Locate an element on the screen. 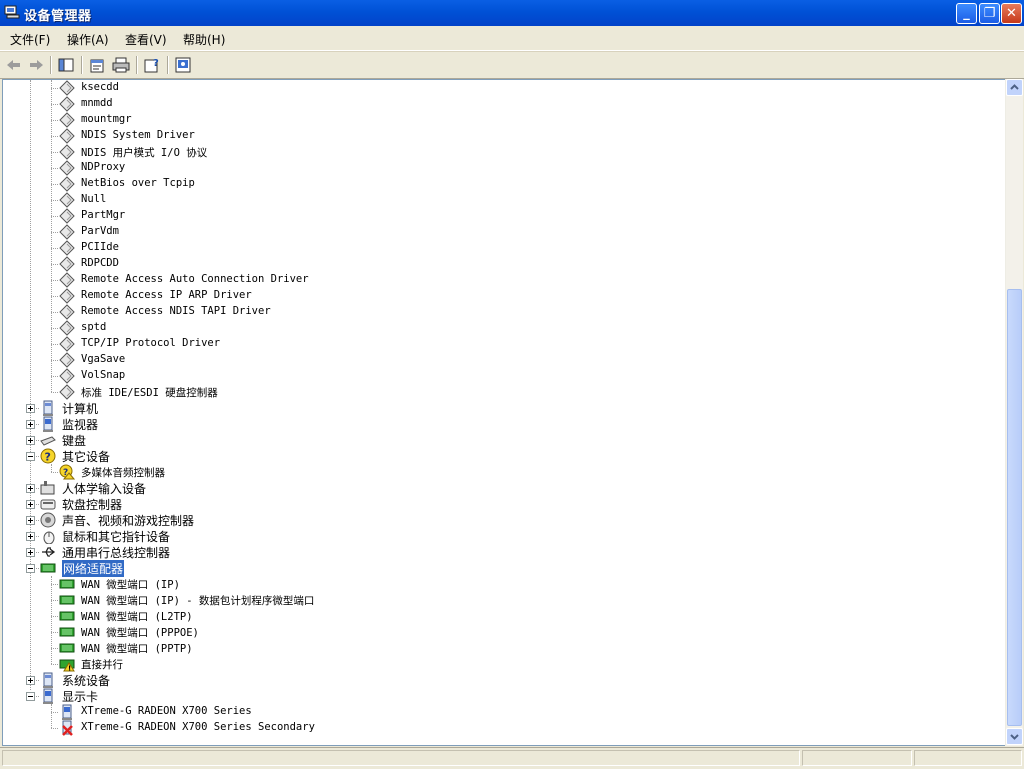 This screenshot has width=1024, height=769. menu-action: 操作(A) is located at coordinates (88, 39).